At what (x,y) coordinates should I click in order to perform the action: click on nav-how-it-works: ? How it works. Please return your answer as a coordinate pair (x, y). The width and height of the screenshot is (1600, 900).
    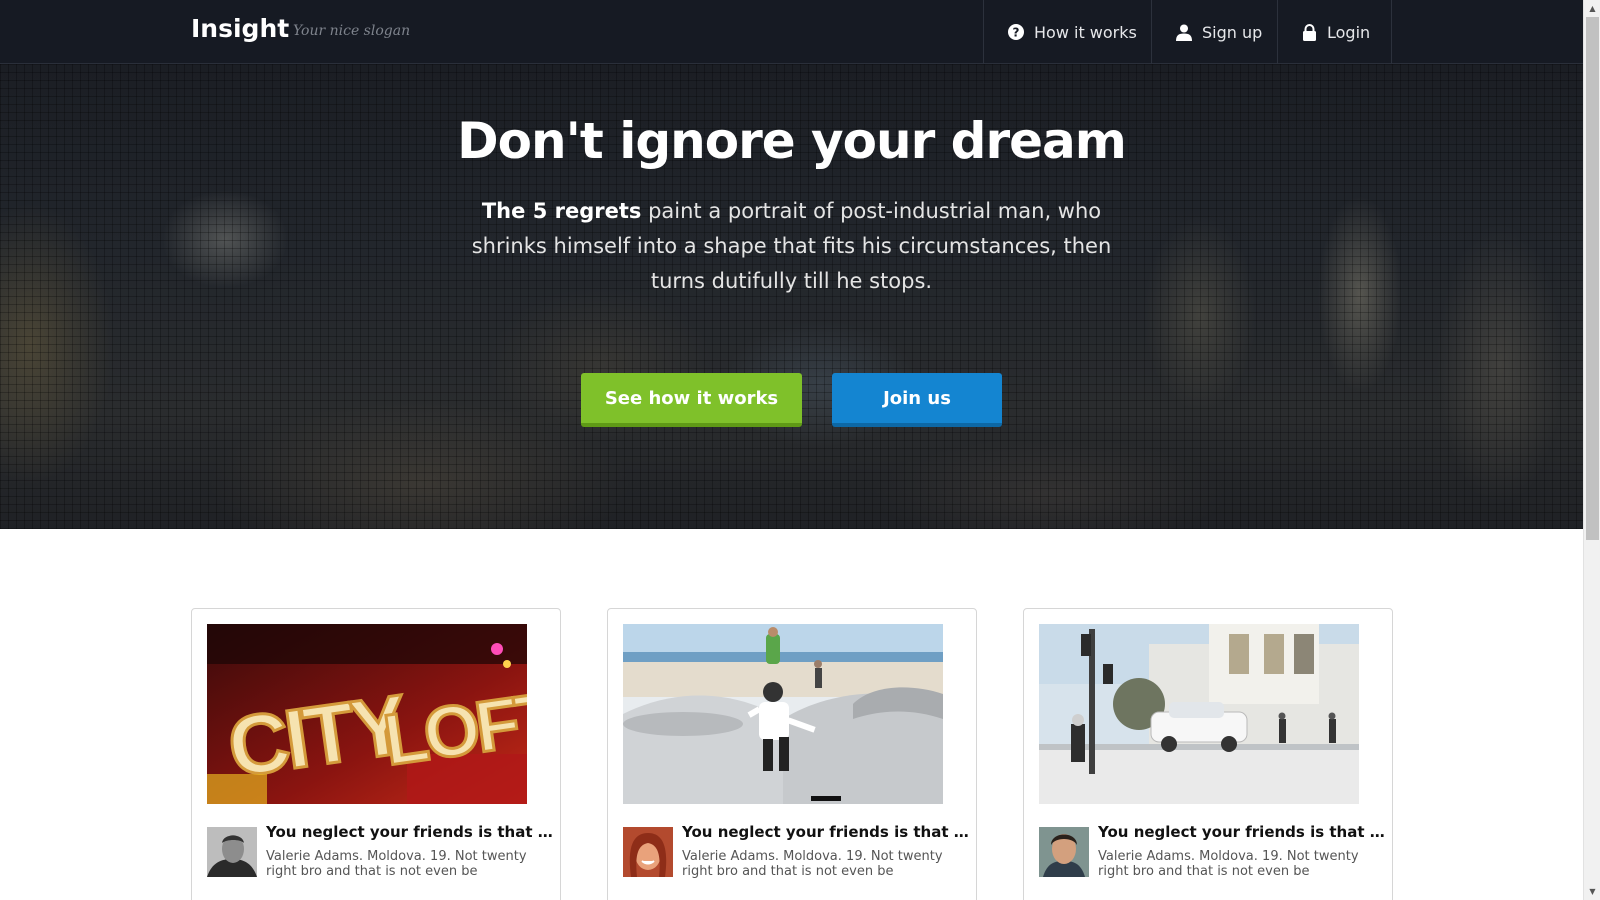
    Looking at the image, I should click on (1067, 32).